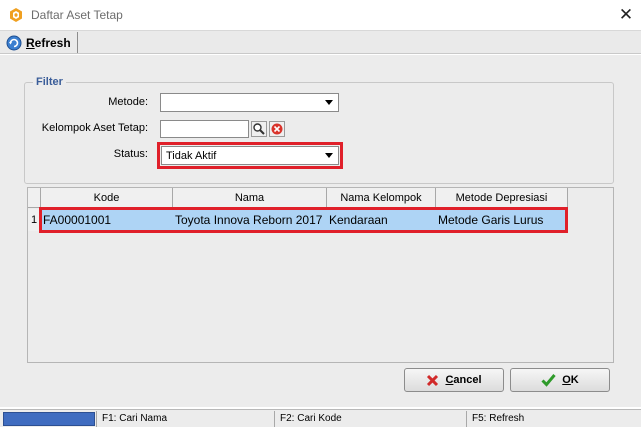  Describe the element at coordinates (463, 380) in the screenshot. I see `cancel-label: Cancel` at that location.